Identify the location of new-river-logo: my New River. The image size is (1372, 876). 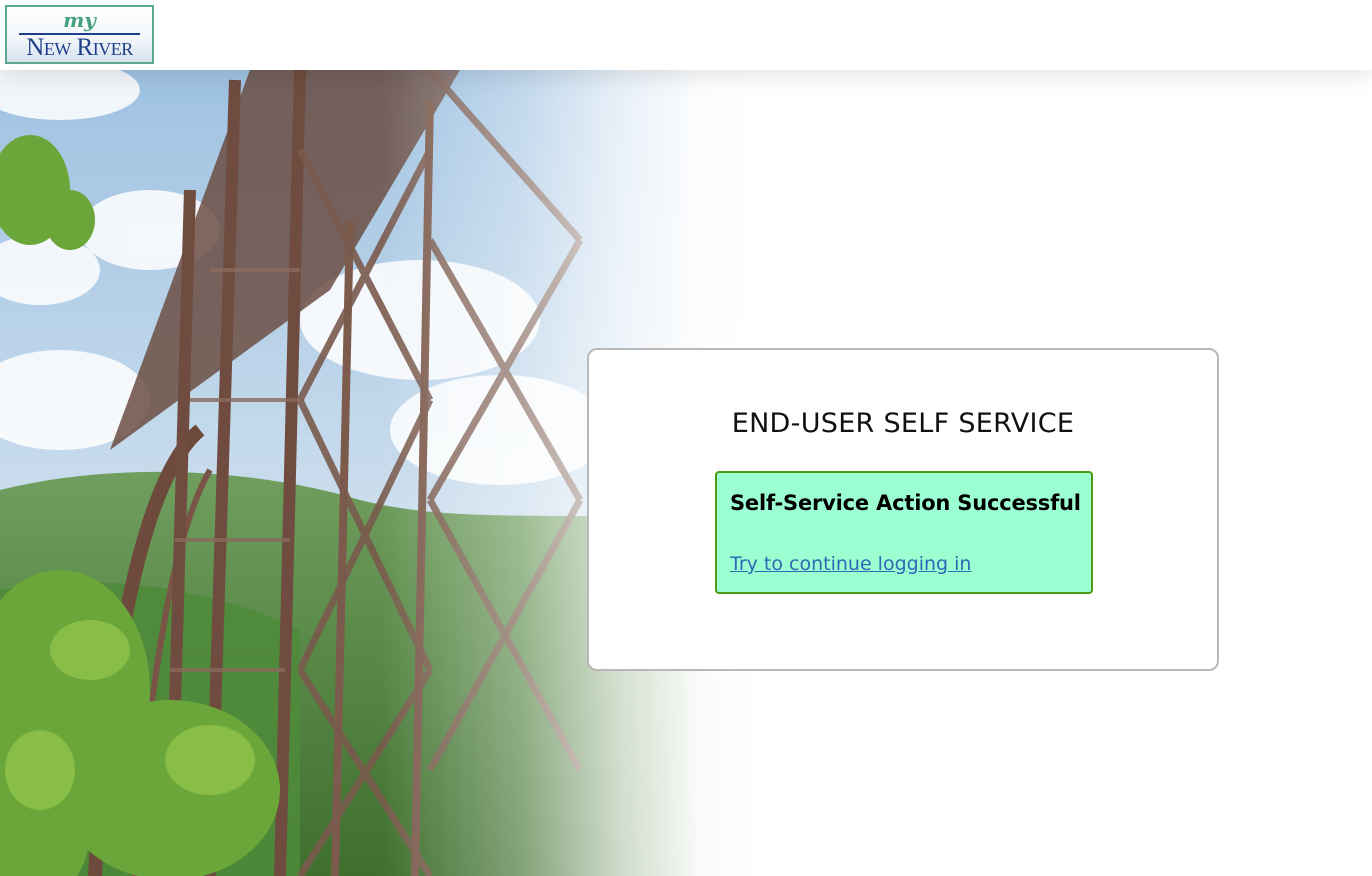
(79, 34).